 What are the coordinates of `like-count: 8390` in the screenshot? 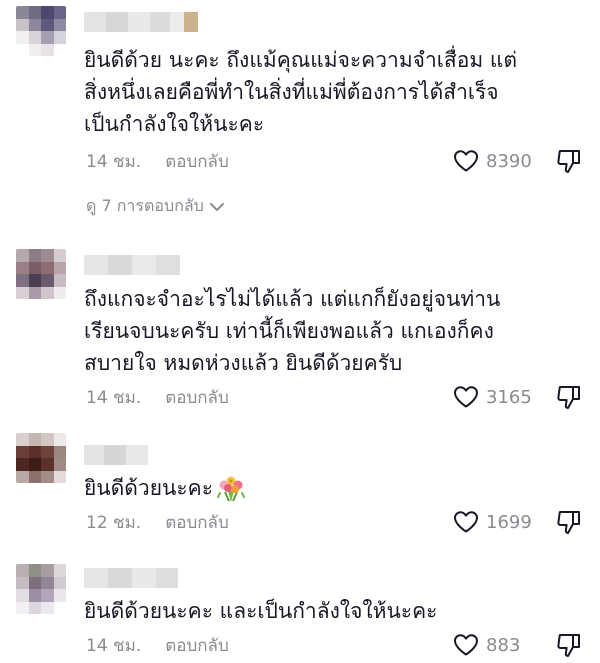 It's located at (509, 161).